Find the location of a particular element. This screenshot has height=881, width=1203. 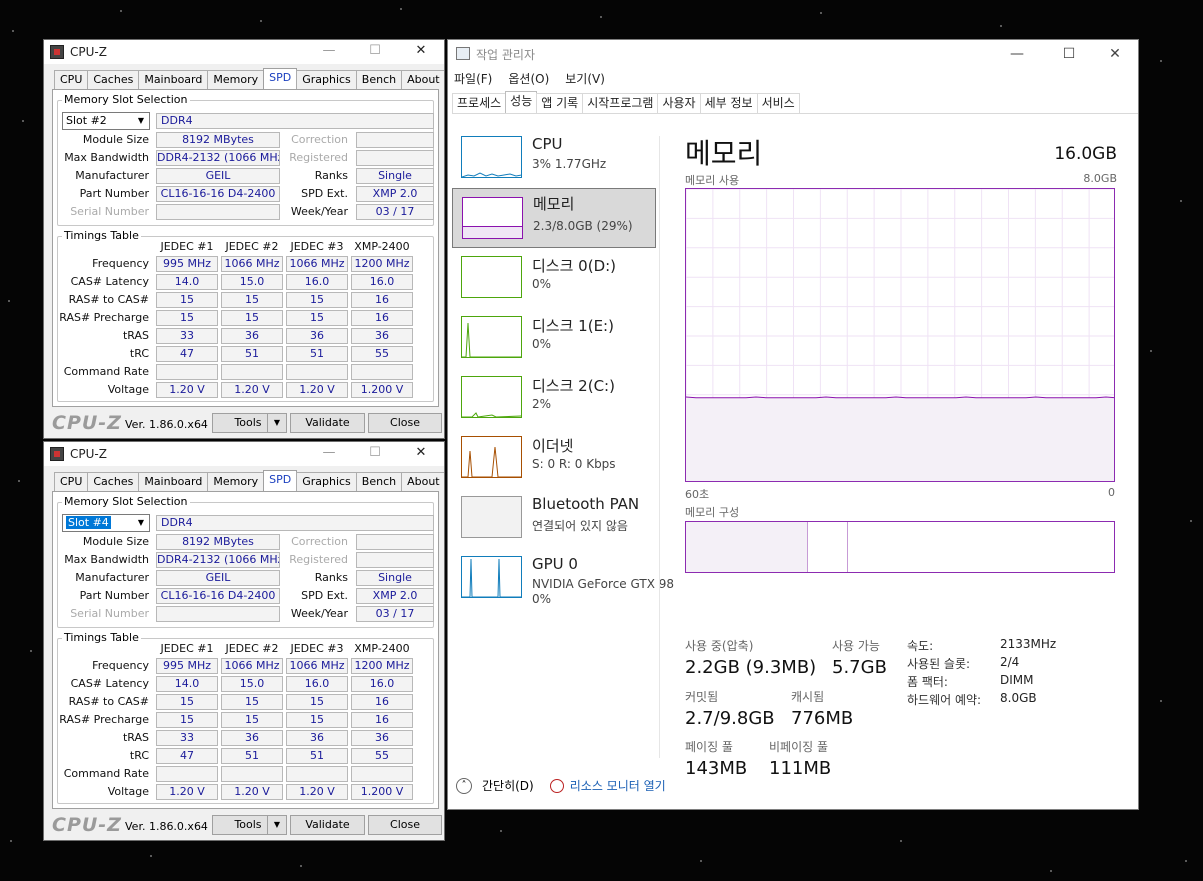

window-title: CPU-Z is located at coordinates (88, 52).